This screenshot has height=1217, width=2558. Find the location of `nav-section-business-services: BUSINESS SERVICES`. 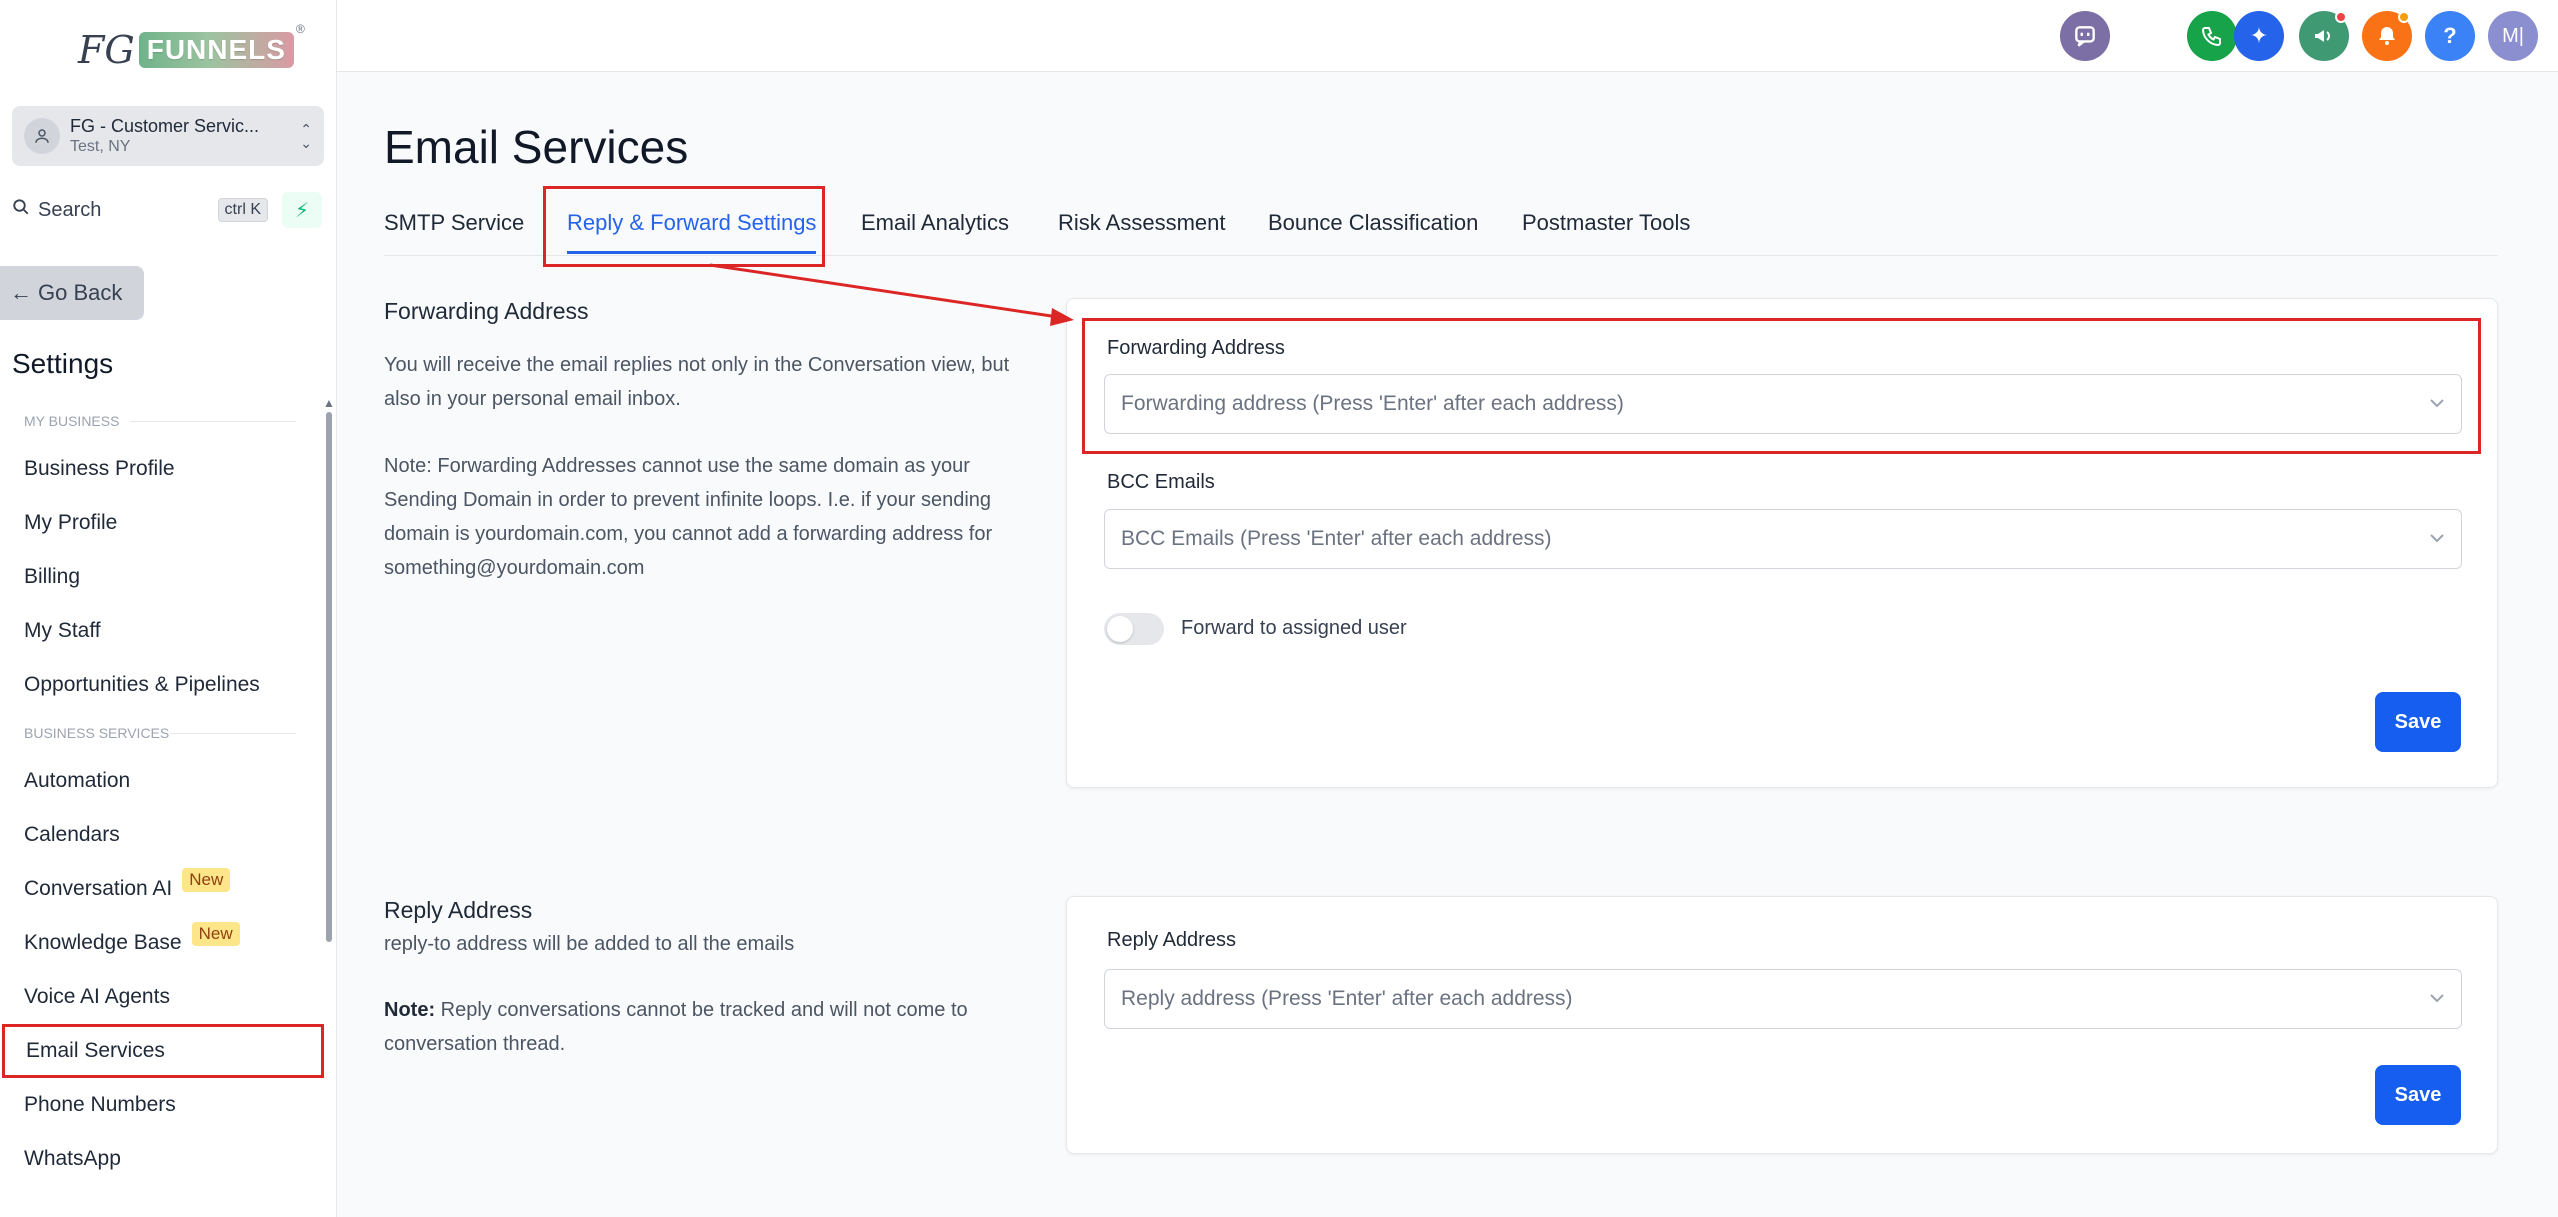

nav-section-business-services: BUSINESS SERVICES is located at coordinates (163, 733).